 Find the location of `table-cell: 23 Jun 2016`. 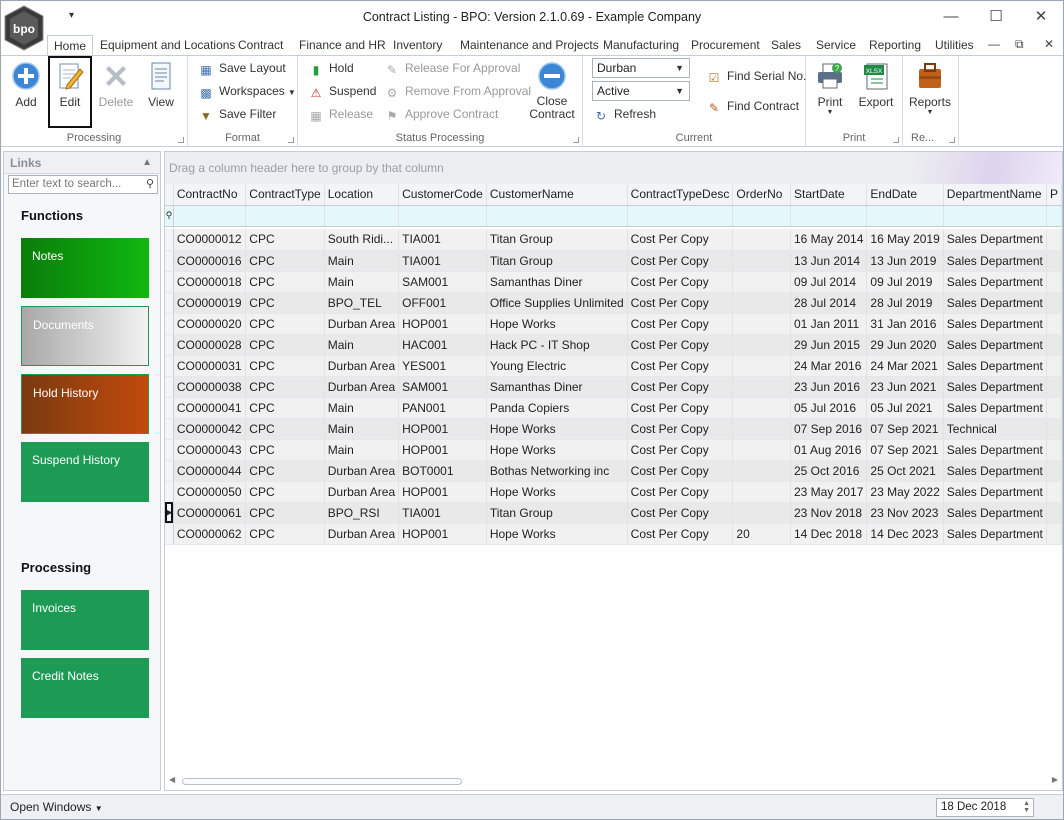

table-cell: 23 Jun 2016 is located at coordinates (829, 387).